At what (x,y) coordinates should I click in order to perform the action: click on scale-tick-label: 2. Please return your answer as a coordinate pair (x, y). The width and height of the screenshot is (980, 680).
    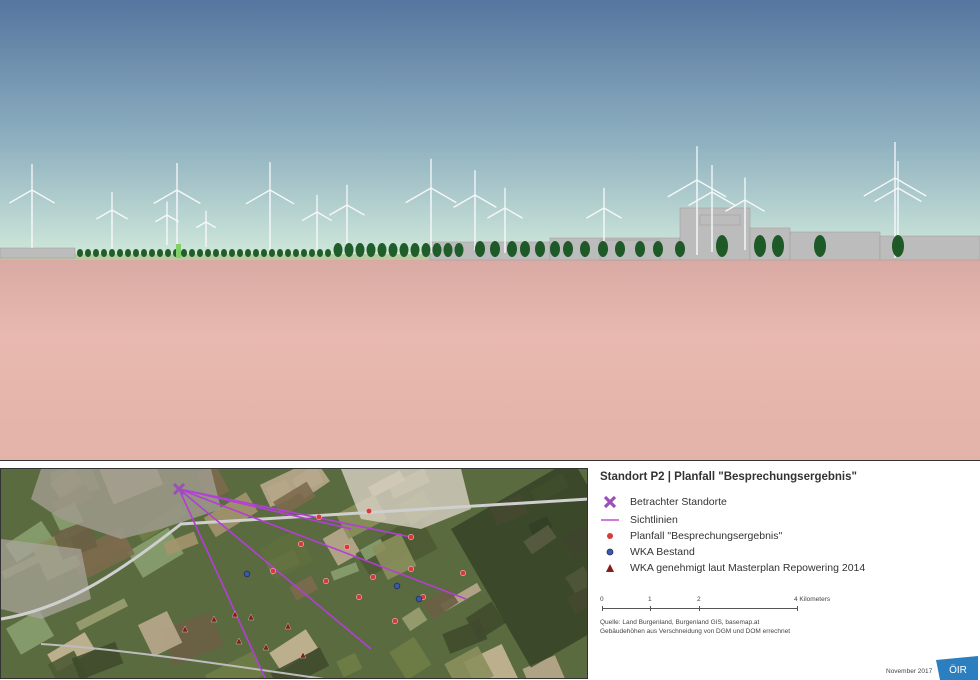
    Looking at the image, I should click on (699, 599).